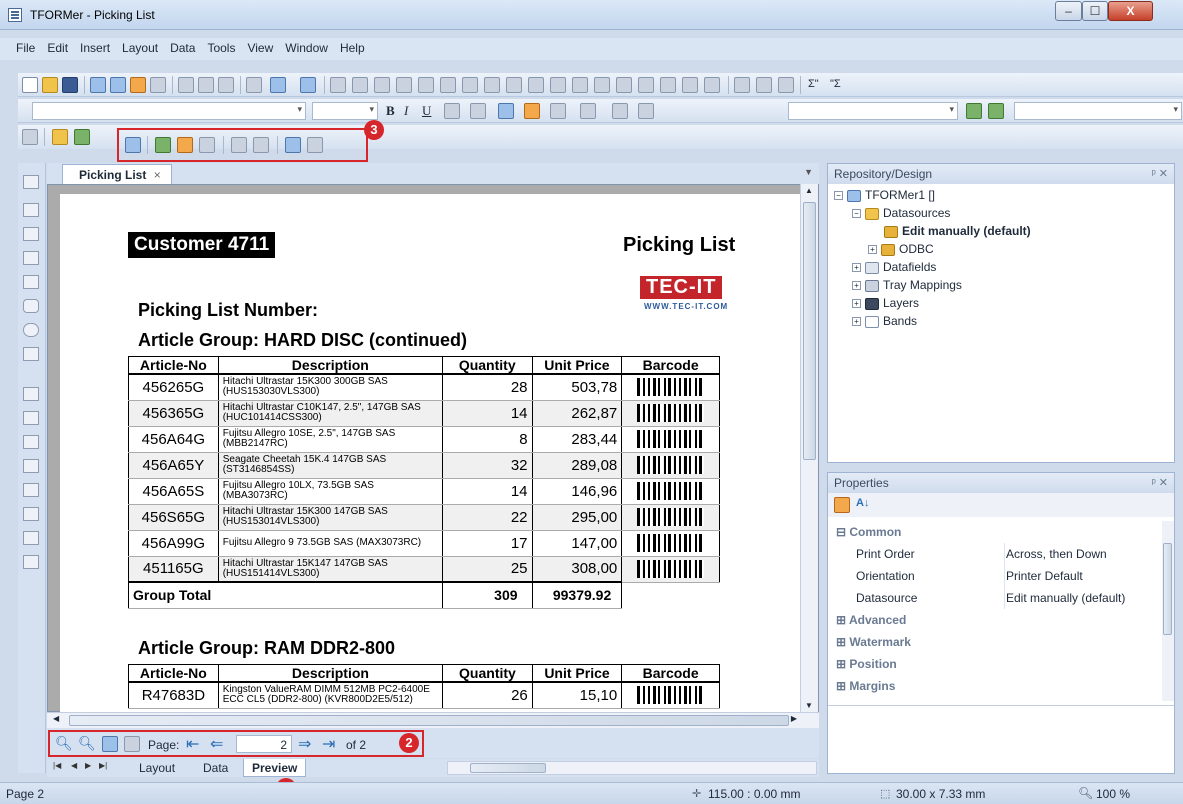 This screenshot has height=804, width=1183. What do you see at coordinates (215, 768) in the screenshot?
I see `tab-data: Data` at bounding box center [215, 768].